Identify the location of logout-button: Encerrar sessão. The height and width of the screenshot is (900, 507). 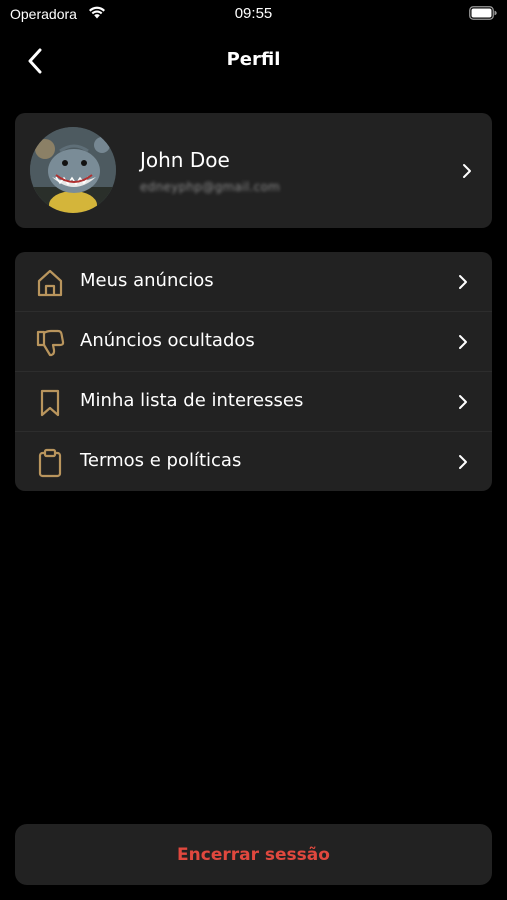
(253, 854).